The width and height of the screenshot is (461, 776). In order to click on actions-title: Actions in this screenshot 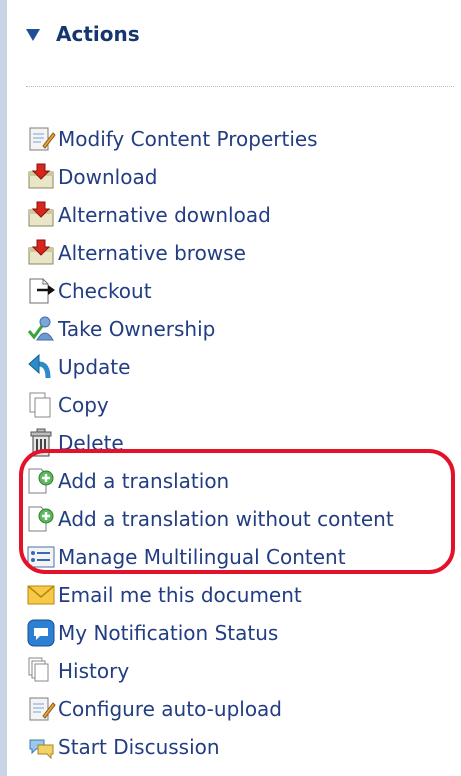, I will do `click(98, 34)`.